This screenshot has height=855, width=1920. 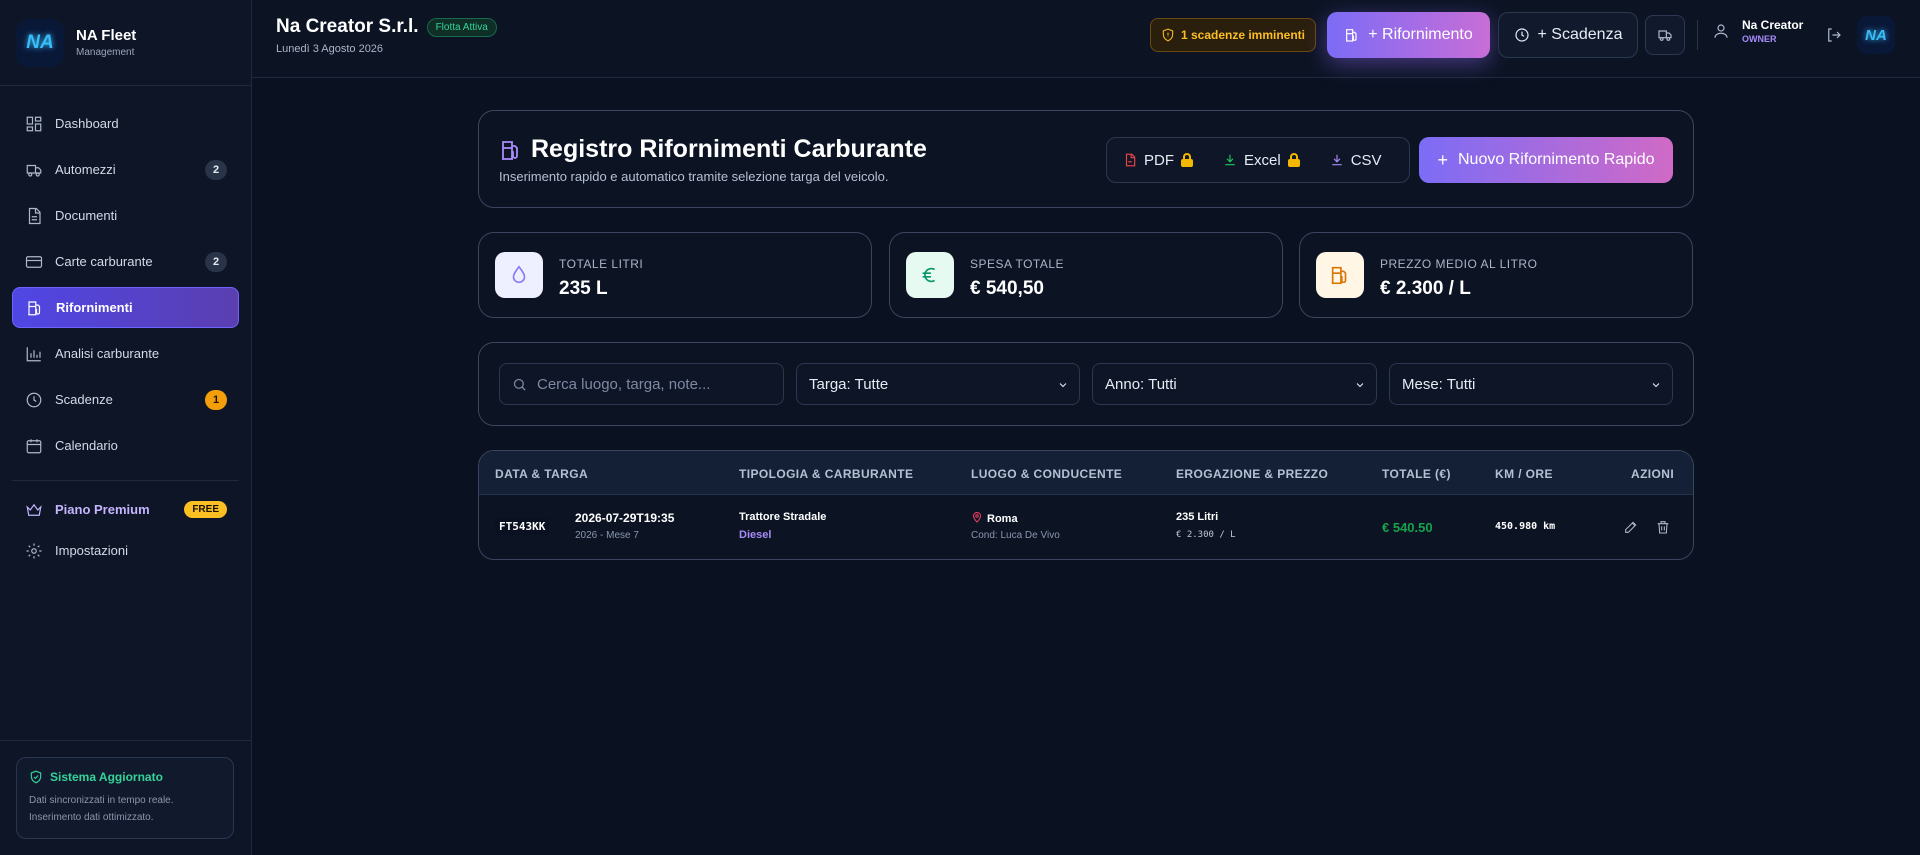 I want to click on sidebar-item-carte-carburante: Carte carburante 2, so click(x=125, y=261).